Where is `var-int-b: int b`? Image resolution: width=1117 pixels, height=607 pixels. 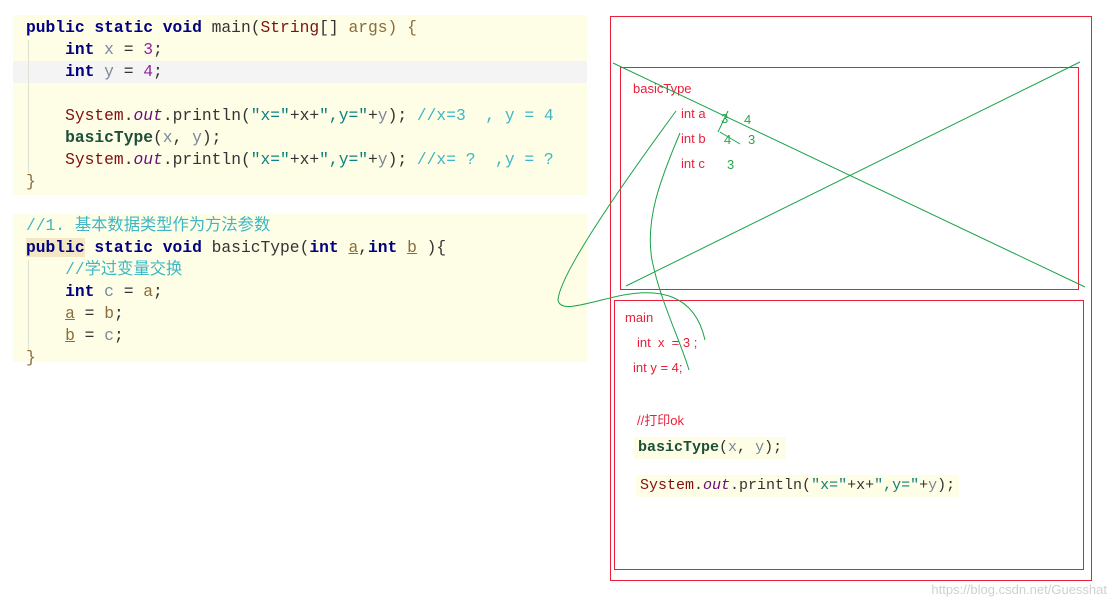 var-int-b: int b is located at coordinates (693, 138).